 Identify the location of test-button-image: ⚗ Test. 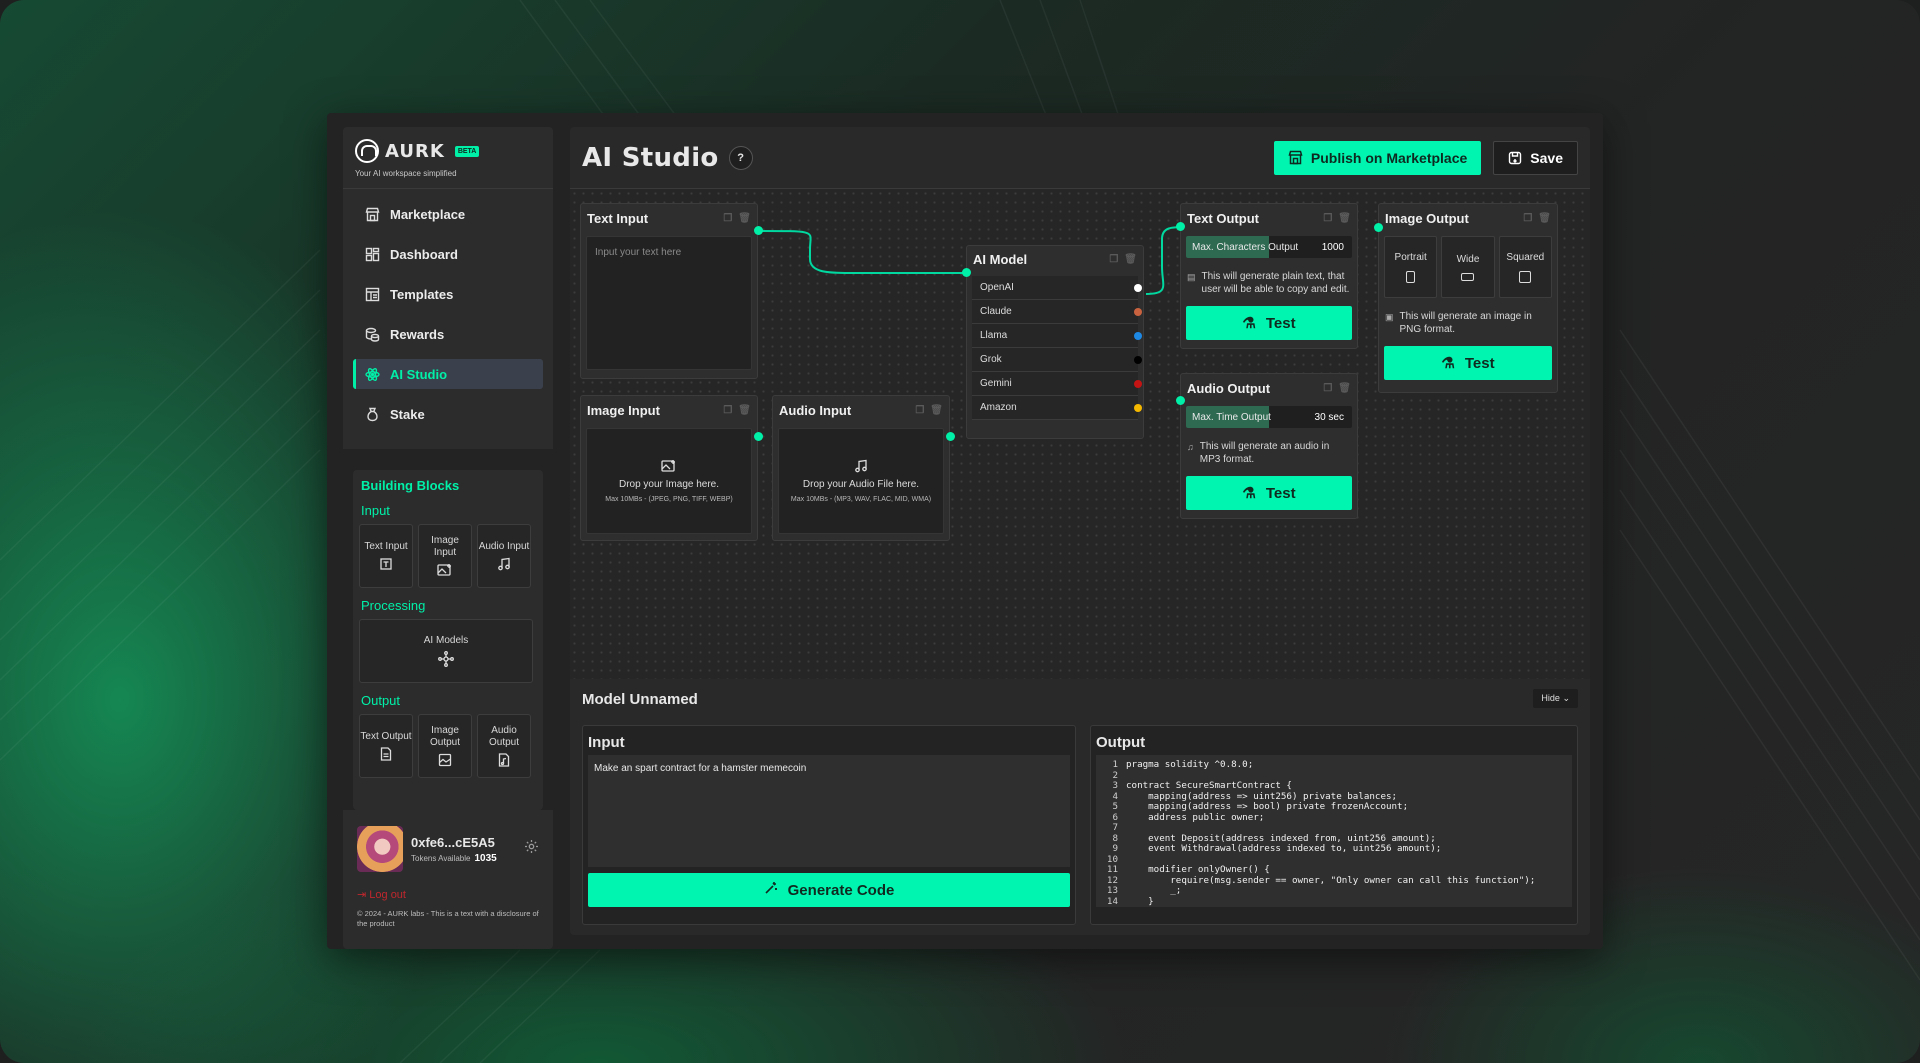
(1468, 363).